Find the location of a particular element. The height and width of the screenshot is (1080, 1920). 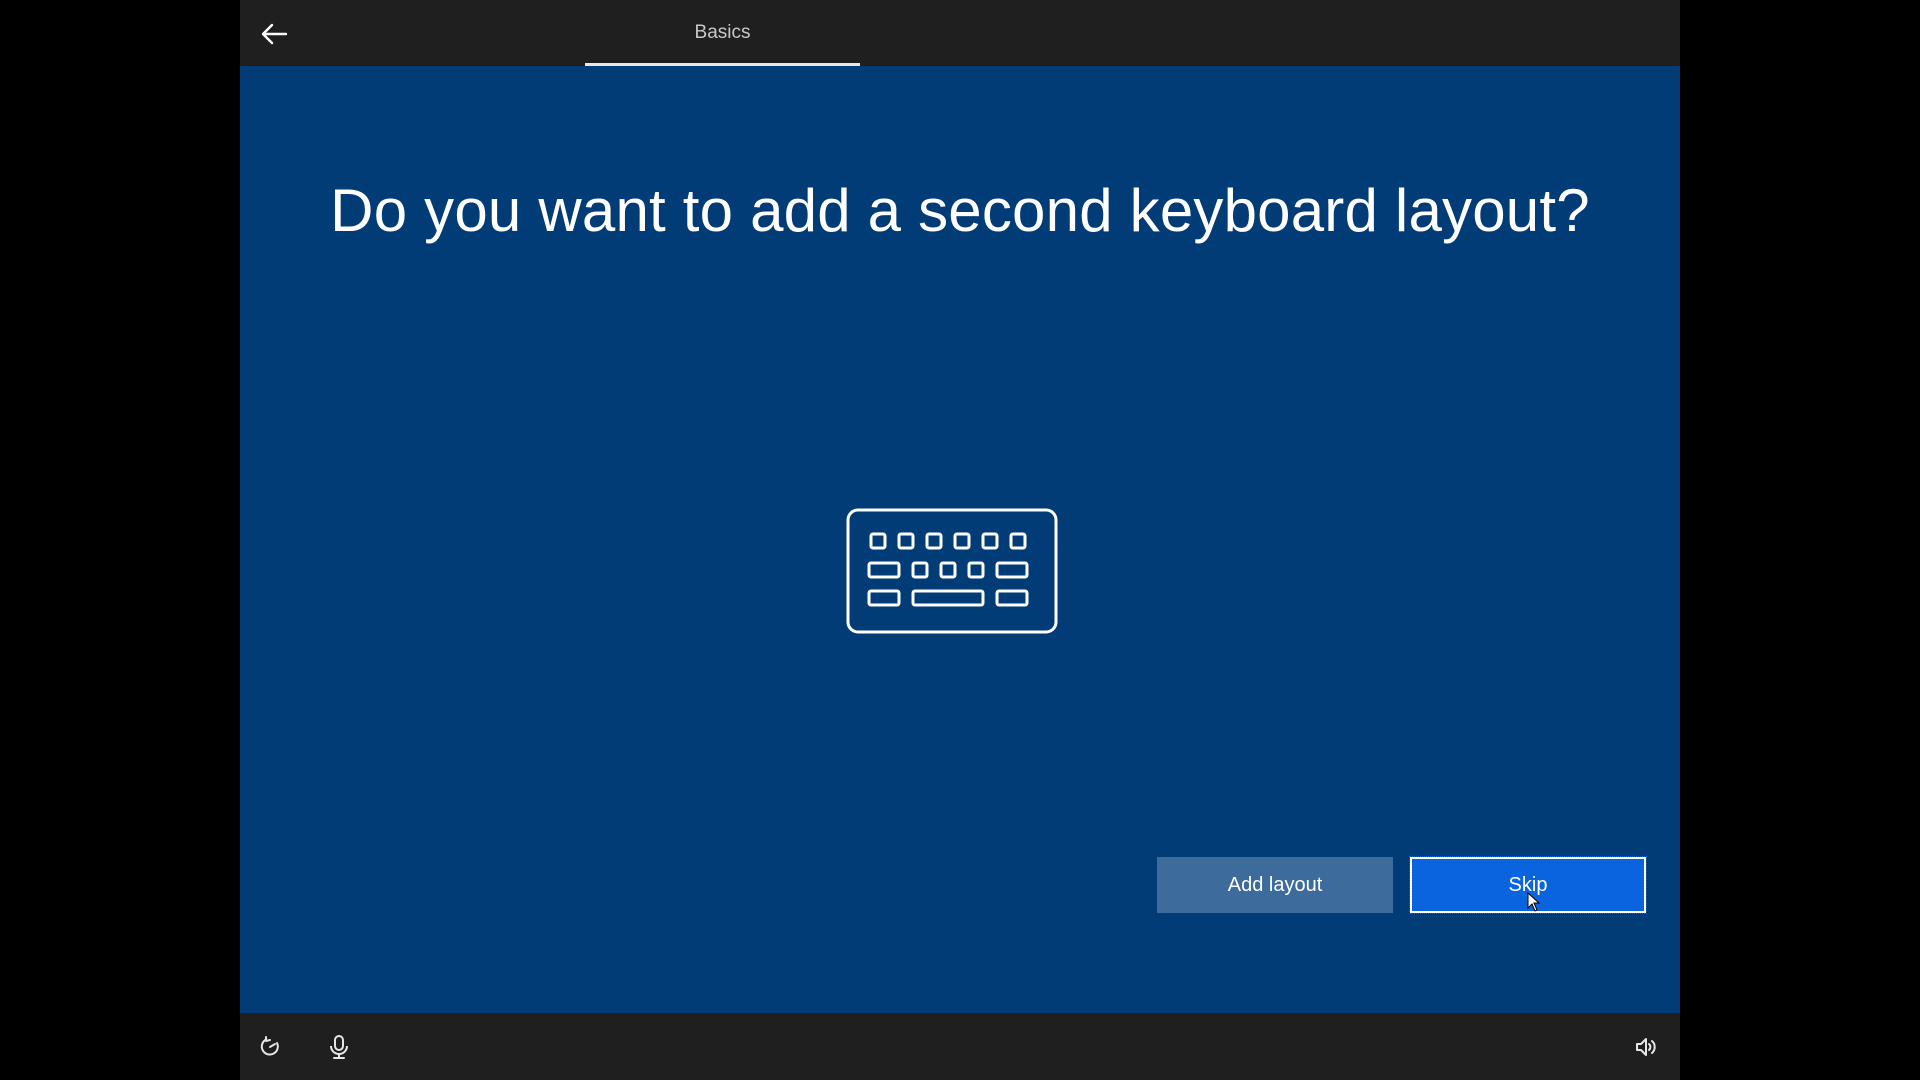

volume-button is located at coordinates (1646, 1047).